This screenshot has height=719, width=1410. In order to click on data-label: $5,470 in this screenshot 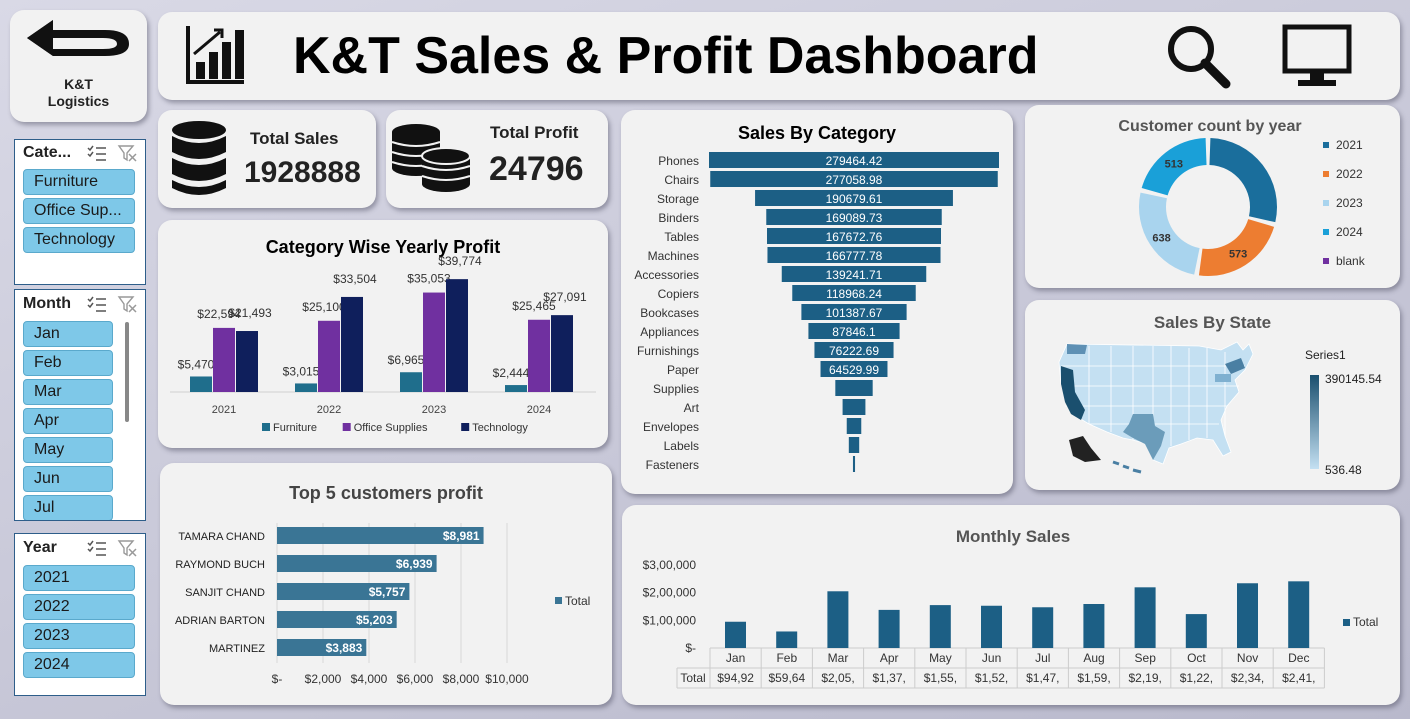, I will do `click(196, 364)`.